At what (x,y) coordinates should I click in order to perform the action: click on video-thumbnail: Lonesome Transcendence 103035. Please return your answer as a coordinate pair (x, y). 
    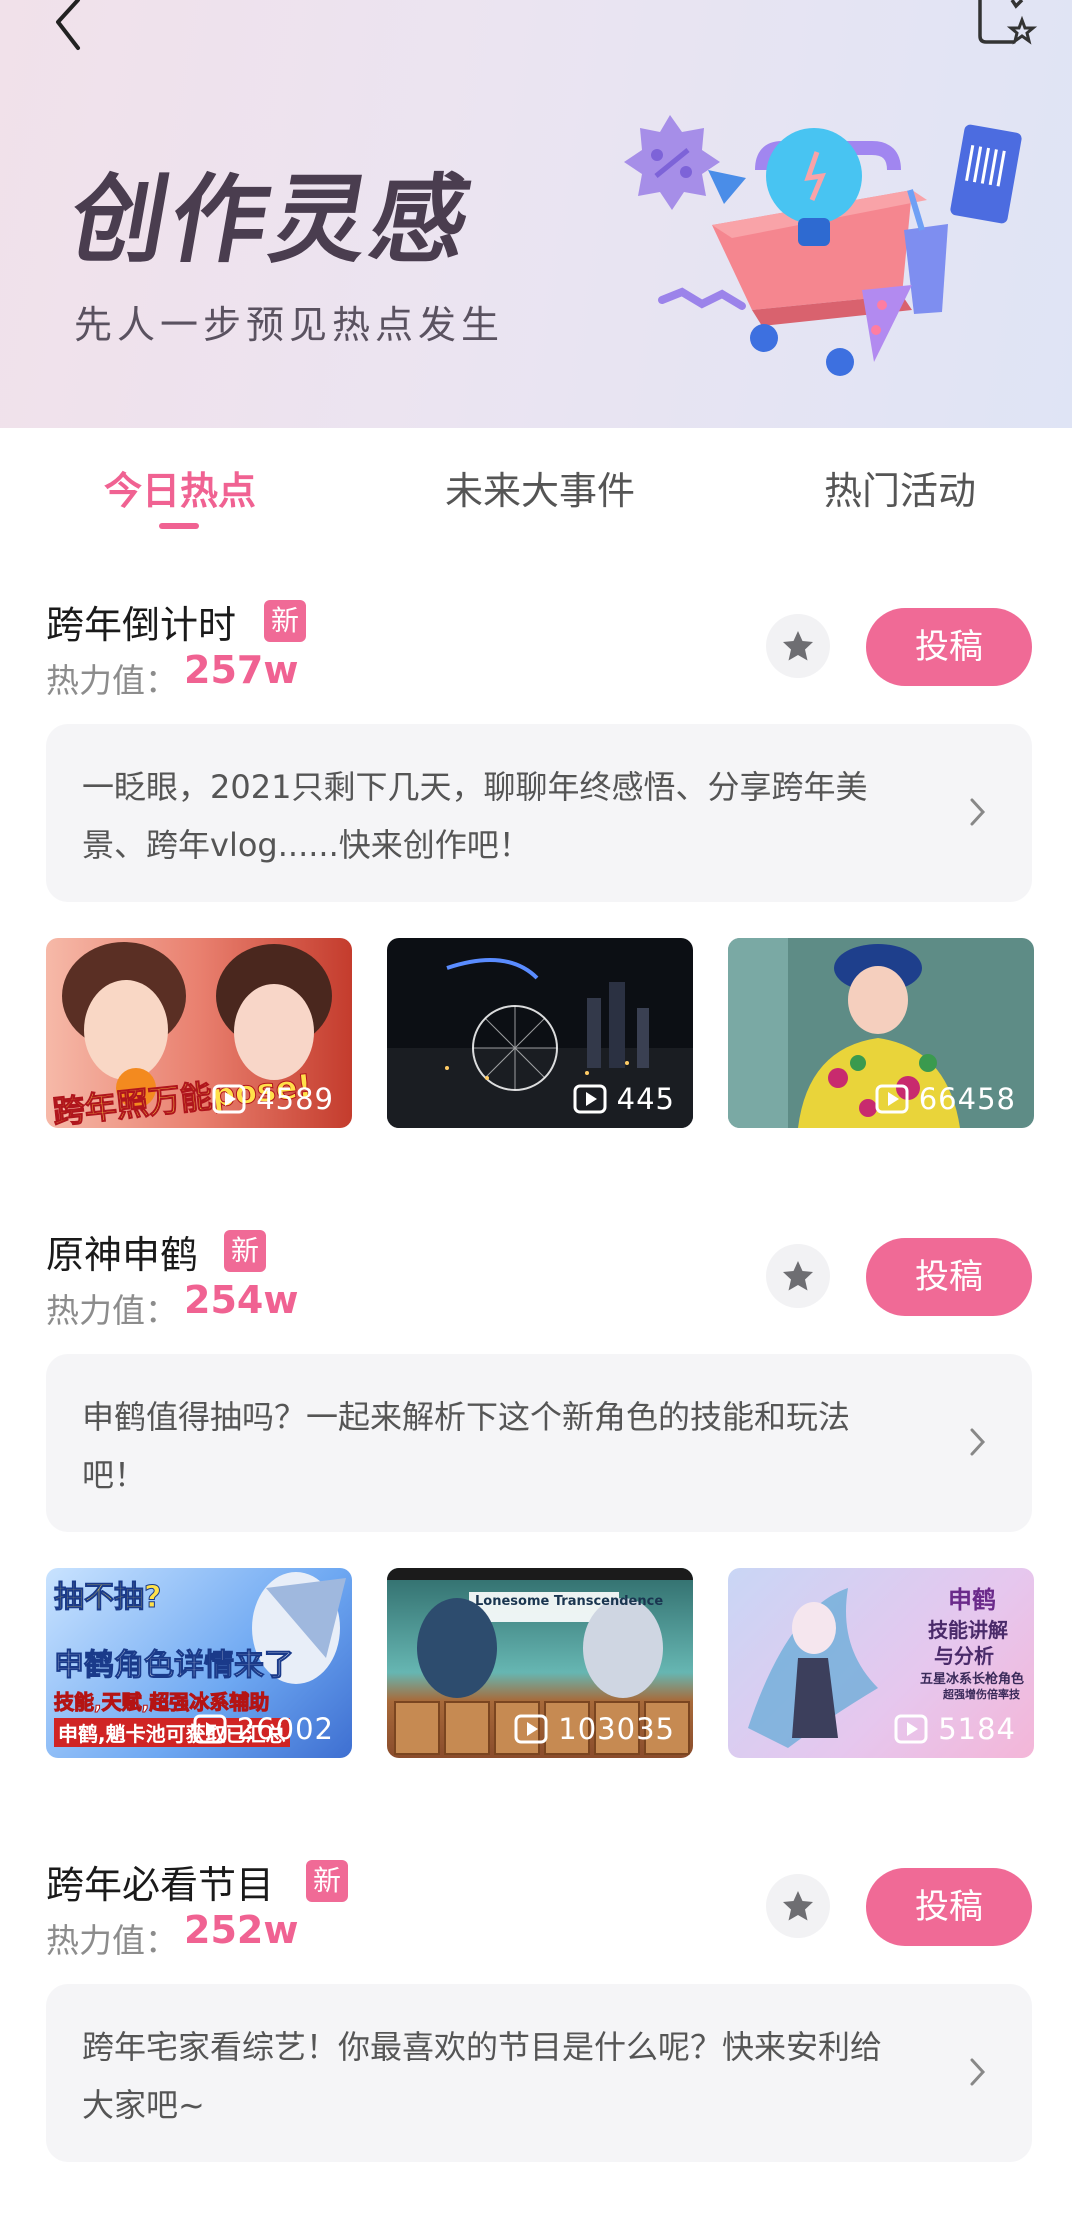
    Looking at the image, I should click on (540, 1663).